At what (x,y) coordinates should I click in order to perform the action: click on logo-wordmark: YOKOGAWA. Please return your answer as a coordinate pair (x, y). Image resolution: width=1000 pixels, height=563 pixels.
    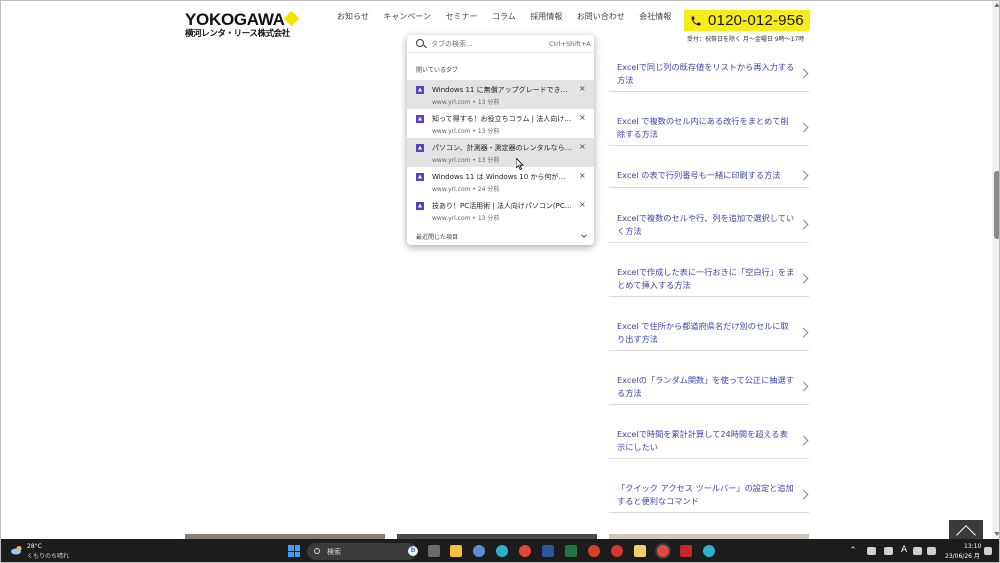
    Looking at the image, I should click on (235, 19).